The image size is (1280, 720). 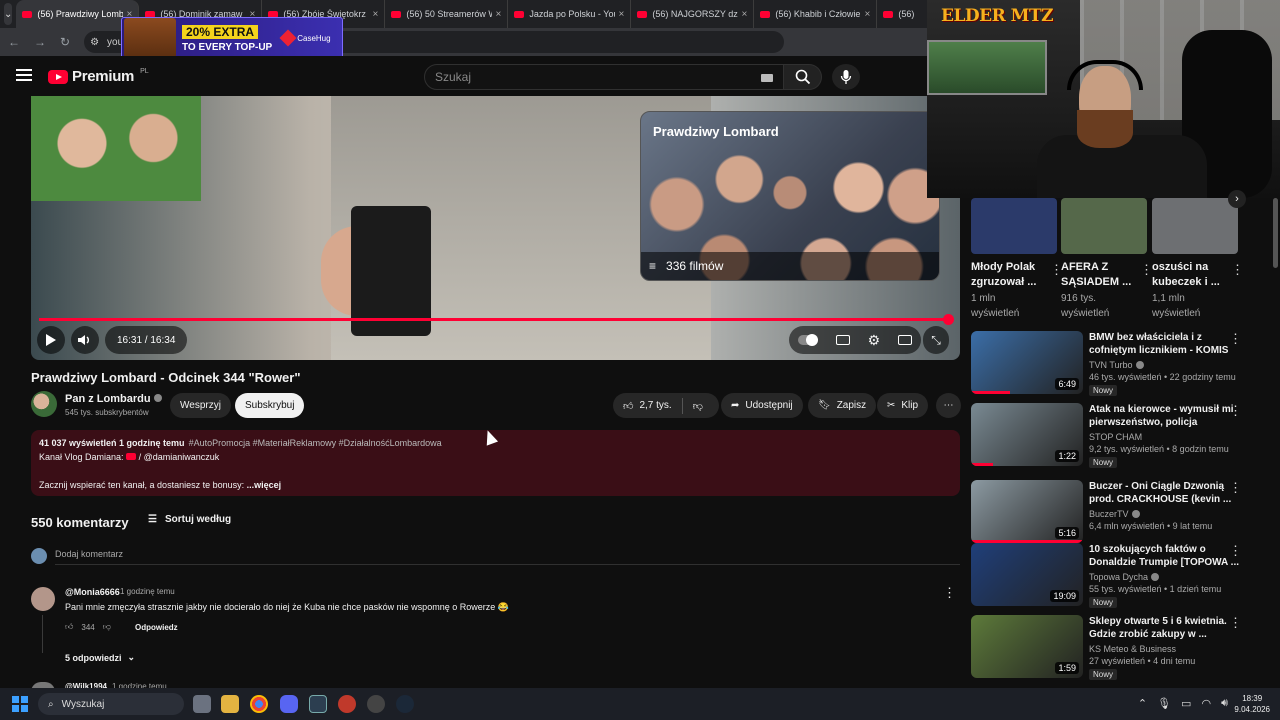 What do you see at coordinates (816, 14) in the screenshot?
I see `browser-tab: (56) Khabib i Człowie ×` at bounding box center [816, 14].